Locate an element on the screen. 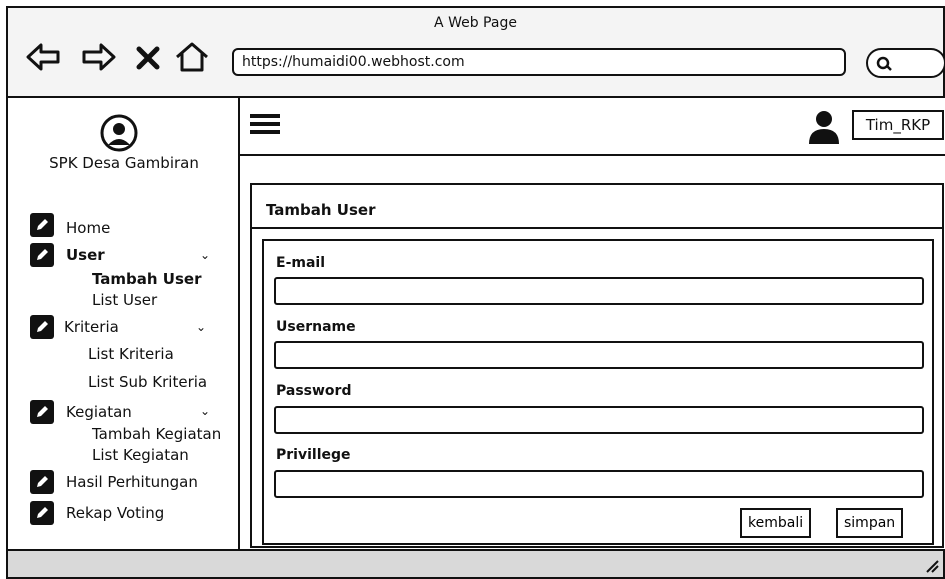 The image size is (945, 579). sidebar-item-label: Home is located at coordinates (88, 228).